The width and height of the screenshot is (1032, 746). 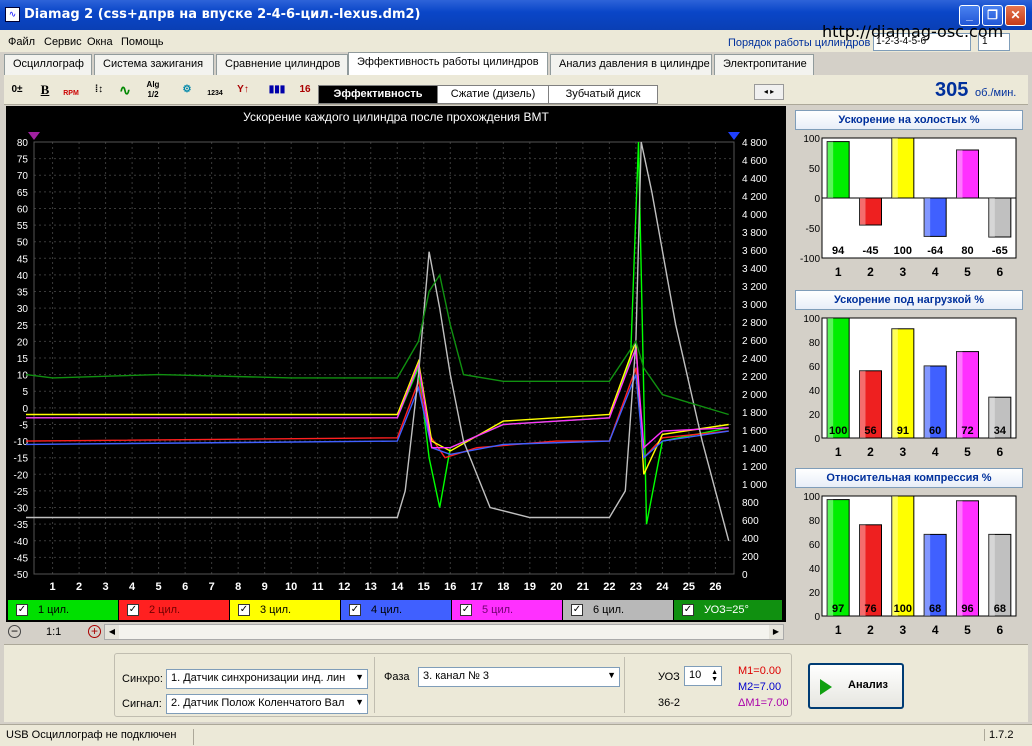 What do you see at coordinates (100, 42) in the screenshot?
I see `menu-windows: Окна` at bounding box center [100, 42].